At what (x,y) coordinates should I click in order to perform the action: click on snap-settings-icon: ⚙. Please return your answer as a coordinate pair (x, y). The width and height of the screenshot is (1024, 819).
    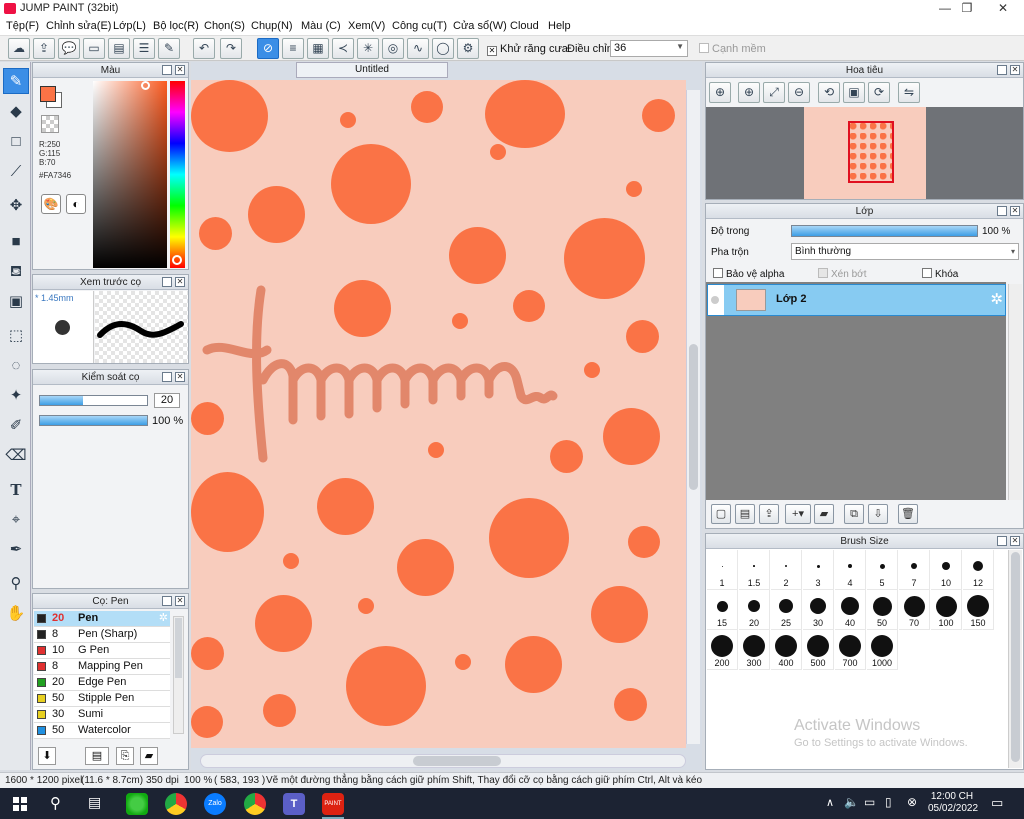
    Looking at the image, I should click on (468, 48).